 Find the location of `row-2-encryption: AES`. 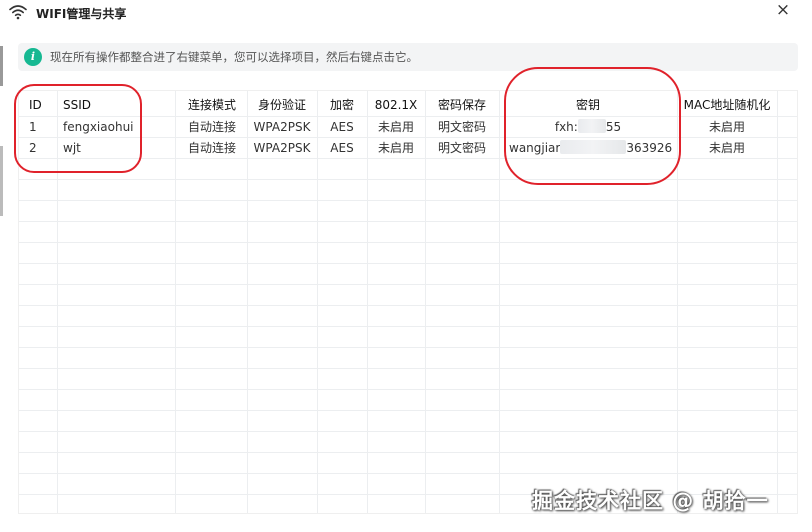

row-2-encryption: AES is located at coordinates (342, 148).